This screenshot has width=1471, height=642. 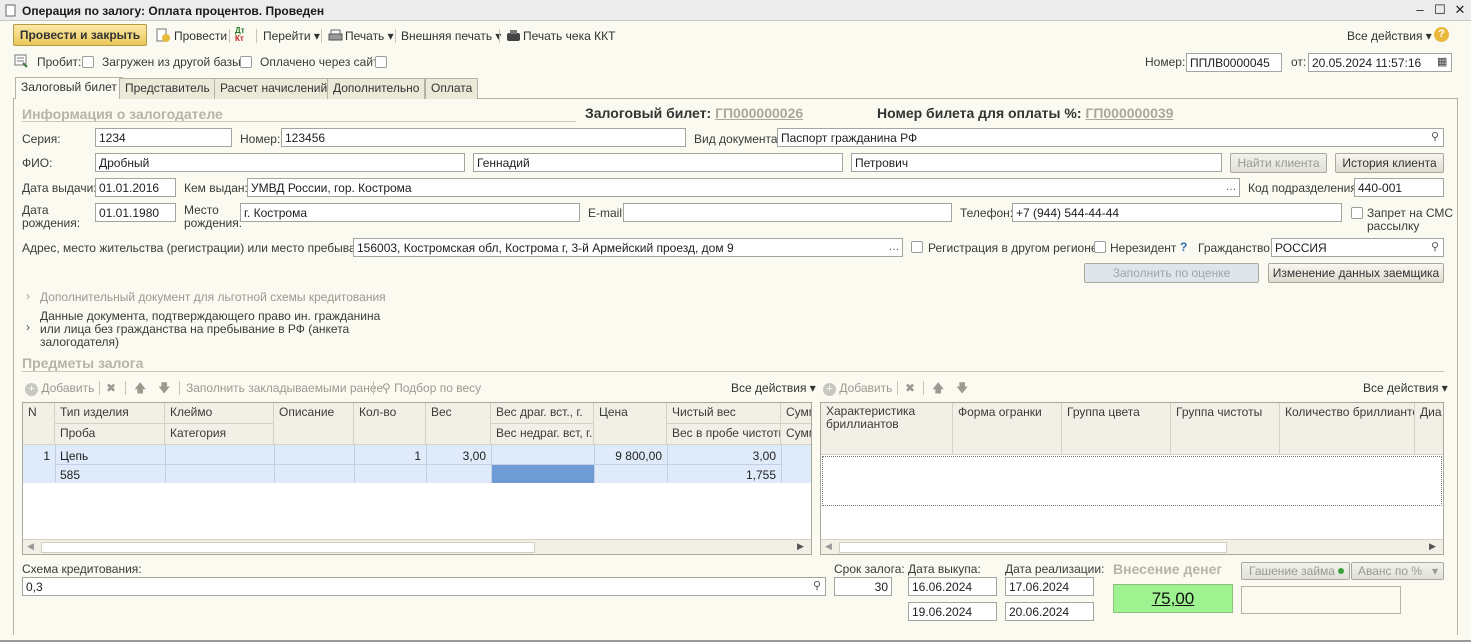 What do you see at coordinates (1171, 273) in the screenshot?
I see `fill-eval-button: Заполнить по оценке` at bounding box center [1171, 273].